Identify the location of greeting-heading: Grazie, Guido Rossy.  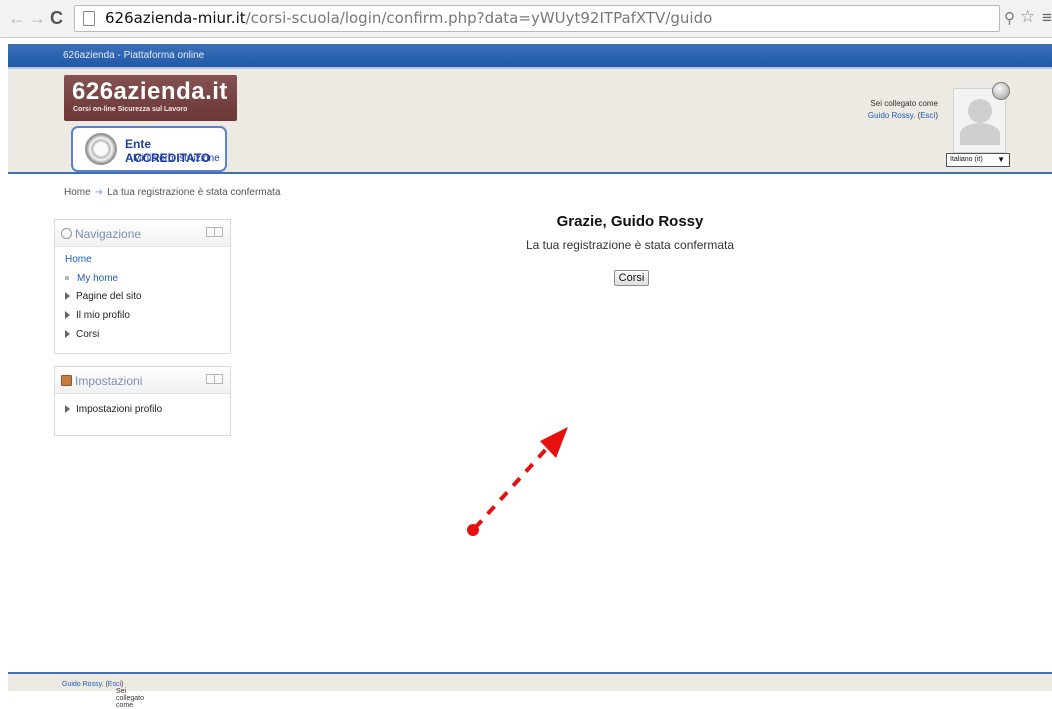
(630, 221).